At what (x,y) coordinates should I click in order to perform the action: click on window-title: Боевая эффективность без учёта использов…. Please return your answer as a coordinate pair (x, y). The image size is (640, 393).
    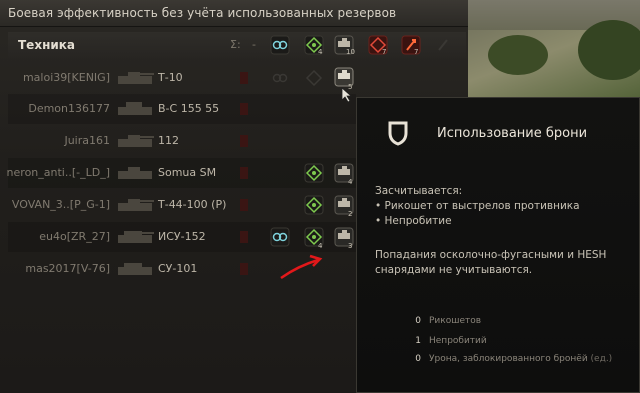
    Looking at the image, I should click on (202, 13).